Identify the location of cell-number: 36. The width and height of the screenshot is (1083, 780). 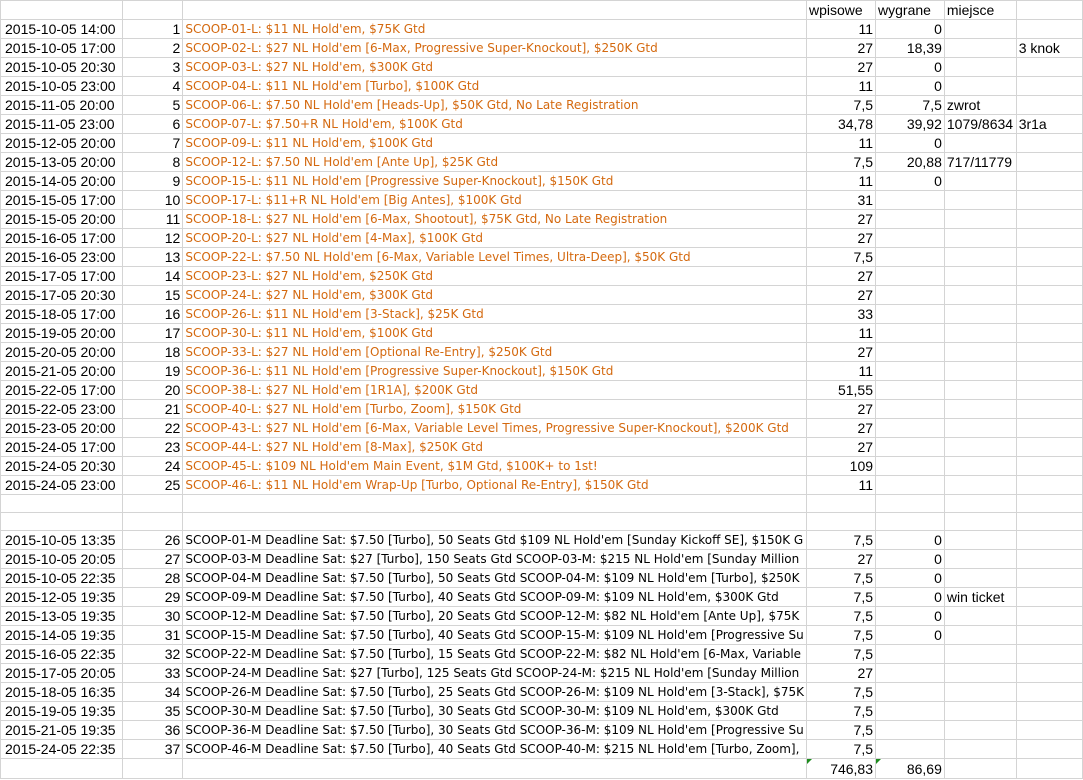
(152, 730).